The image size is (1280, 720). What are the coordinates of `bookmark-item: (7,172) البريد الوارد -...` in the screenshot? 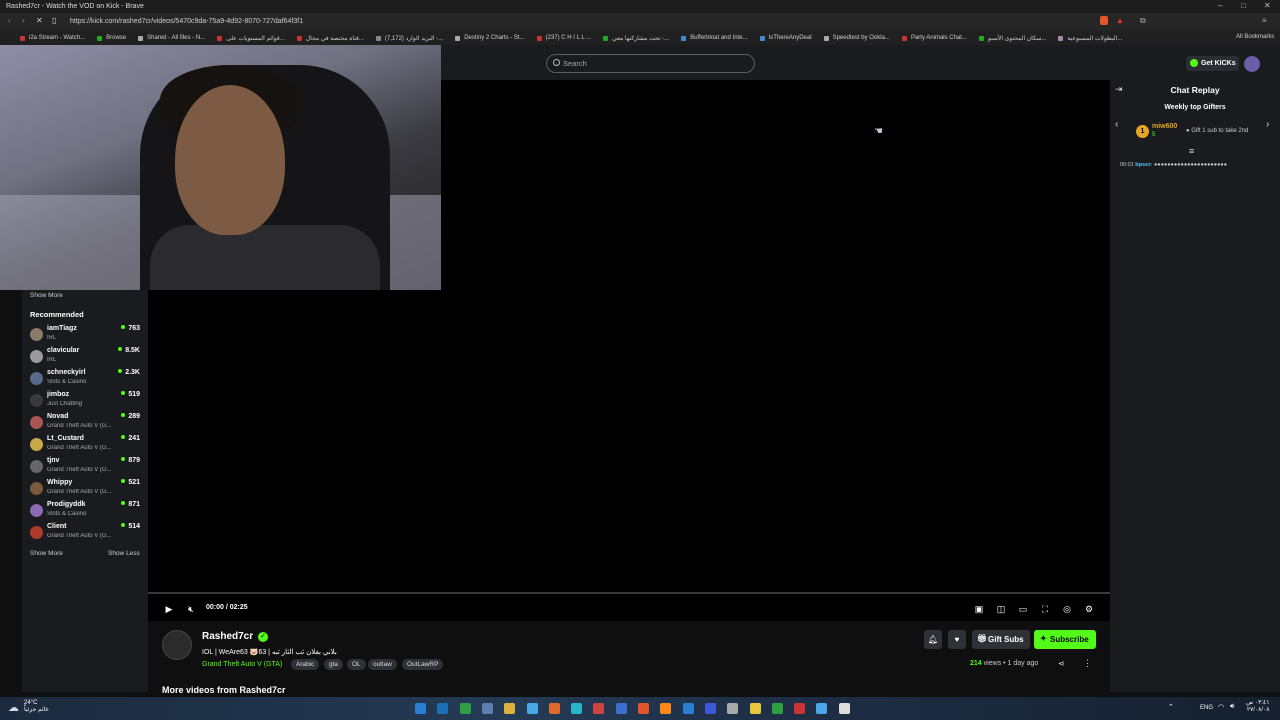 It's located at (409, 38).